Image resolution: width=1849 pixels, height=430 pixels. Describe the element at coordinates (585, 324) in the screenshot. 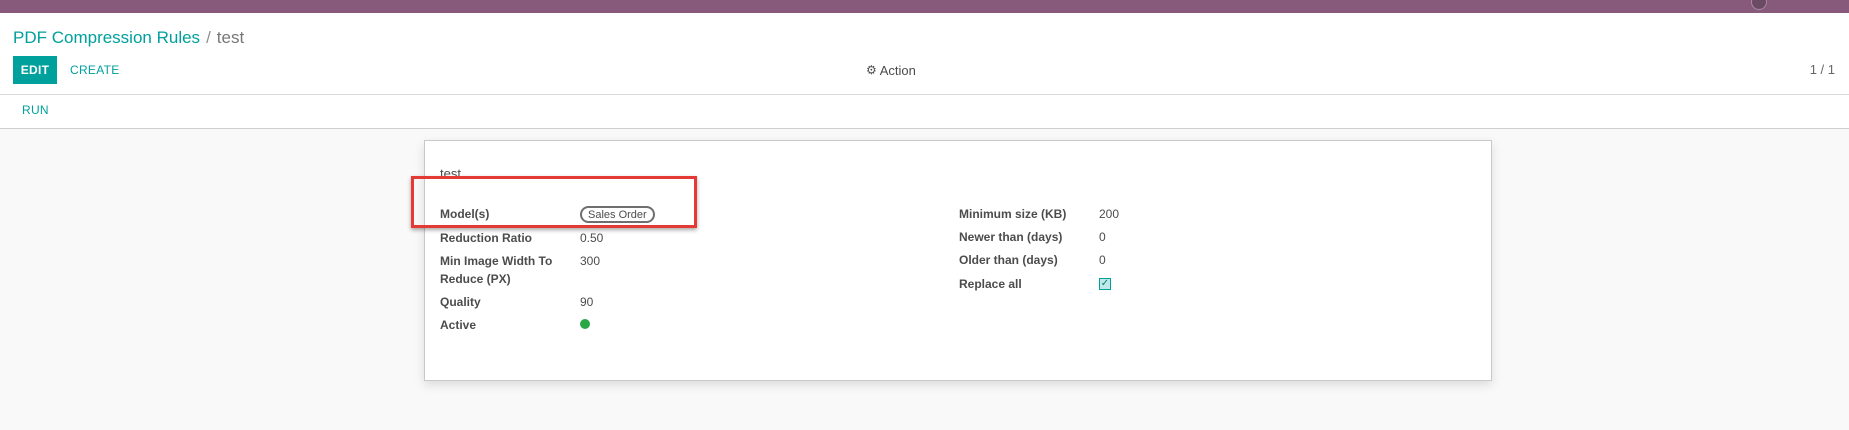

I see `active-status-dot-icon` at that location.